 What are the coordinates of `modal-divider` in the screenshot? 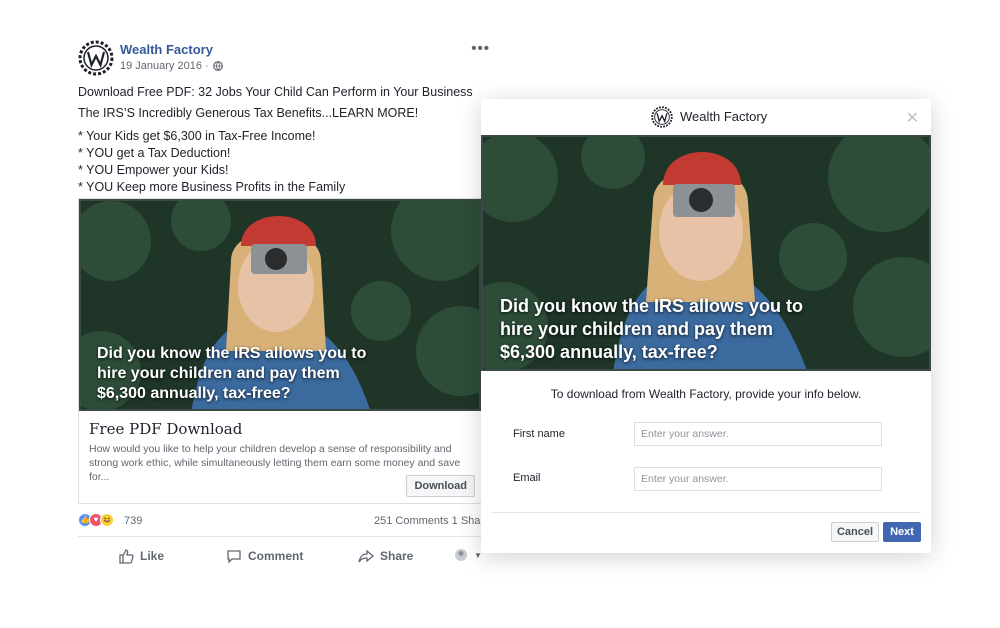 It's located at (706, 512).